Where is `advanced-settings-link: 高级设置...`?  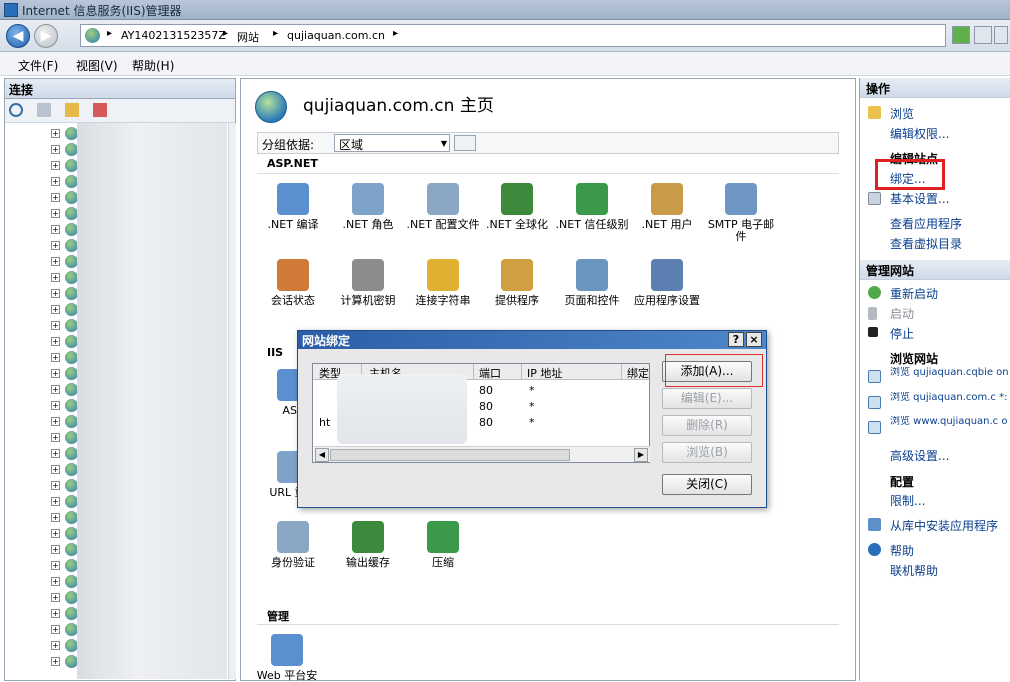
advanced-settings-link: 高级设置... is located at coordinates (919, 455).